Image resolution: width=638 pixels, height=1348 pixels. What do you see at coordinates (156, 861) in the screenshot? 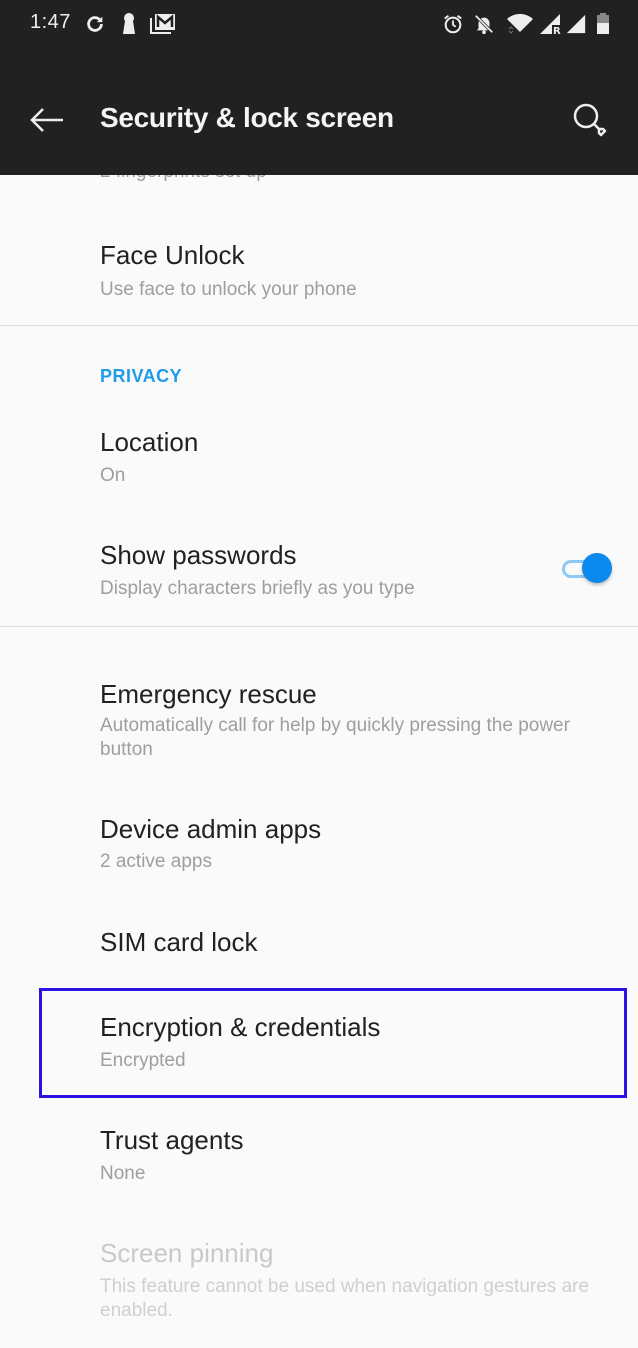
I see `item-summary: 2 active apps` at bounding box center [156, 861].